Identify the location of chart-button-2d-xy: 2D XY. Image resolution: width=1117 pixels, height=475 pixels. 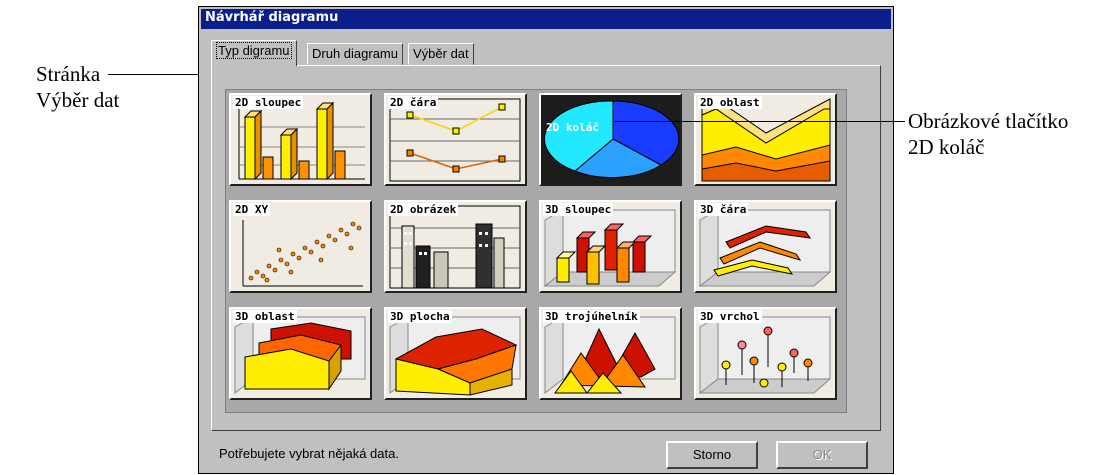
(300, 246).